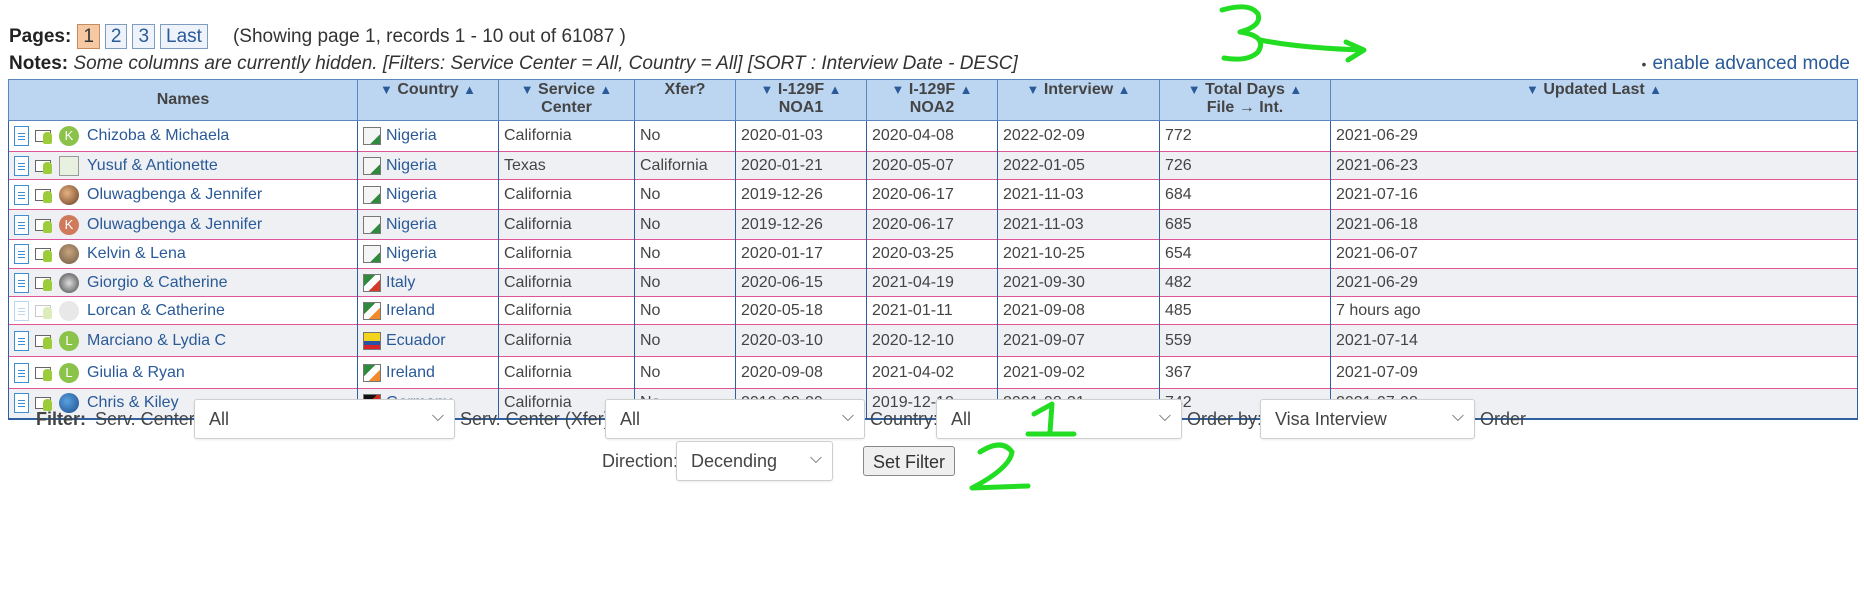  I want to click on service-center-cell: California, so click(566, 254).